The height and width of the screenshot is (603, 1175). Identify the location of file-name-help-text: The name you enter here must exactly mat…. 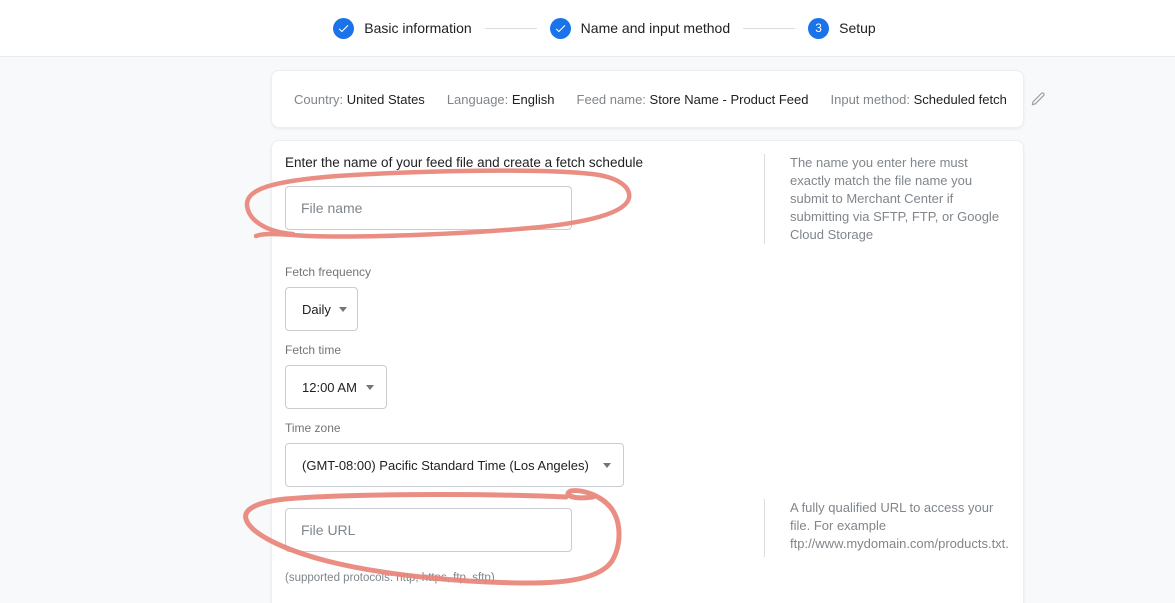
(889, 199).